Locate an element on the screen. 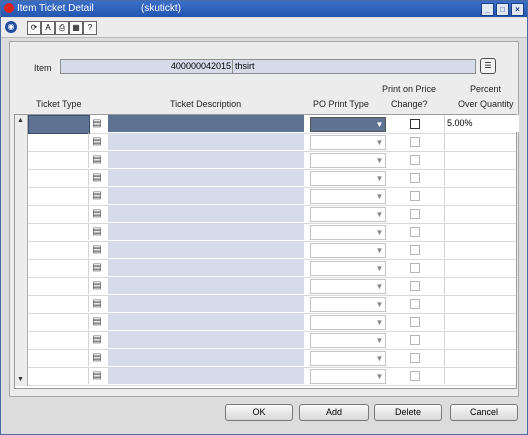 The image size is (528, 435). item-description-field: thsirt is located at coordinates (354, 66).